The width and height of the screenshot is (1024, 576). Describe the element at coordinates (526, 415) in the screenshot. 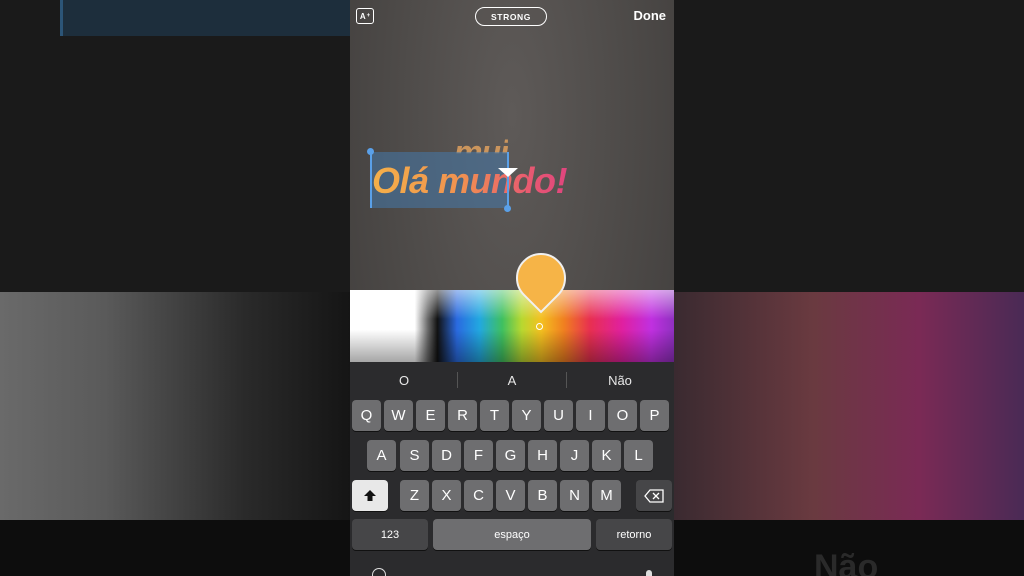

I see `key-y: Y` at that location.